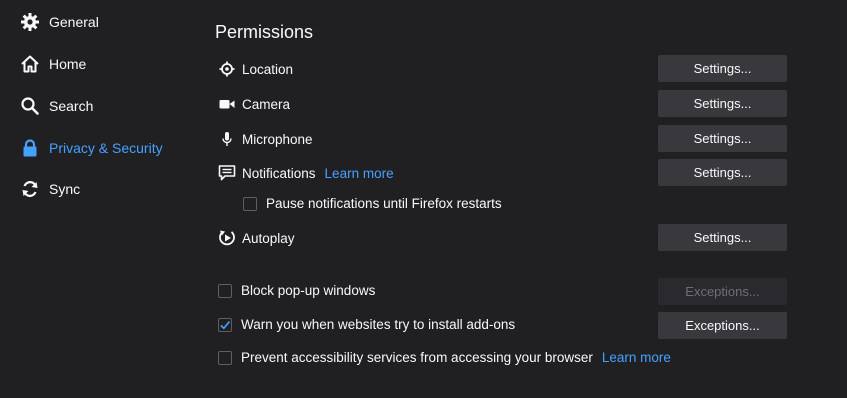 Image resolution: width=847 pixels, height=398 pixels. I want to click on microphone-icon, so click(227, 139).